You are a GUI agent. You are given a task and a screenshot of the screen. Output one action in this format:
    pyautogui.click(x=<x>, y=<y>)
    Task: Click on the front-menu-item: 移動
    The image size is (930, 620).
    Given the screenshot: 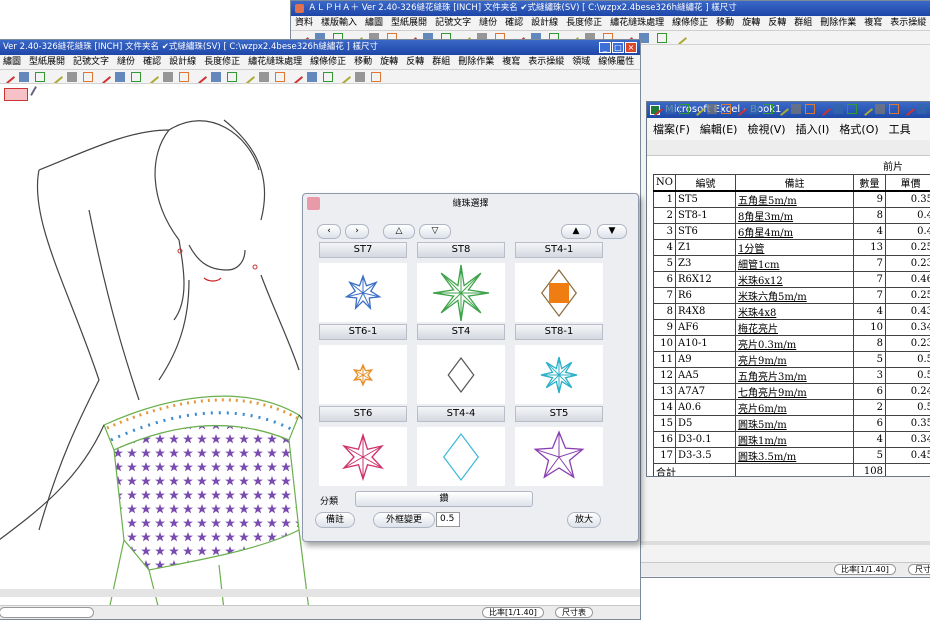 What is the action you would take?
    pyautogui.click(x=363, y=62)
    